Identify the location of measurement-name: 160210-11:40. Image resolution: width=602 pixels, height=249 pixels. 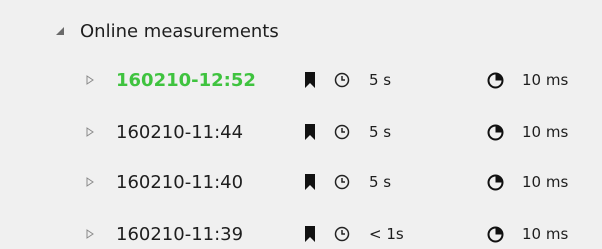
(180, 182).